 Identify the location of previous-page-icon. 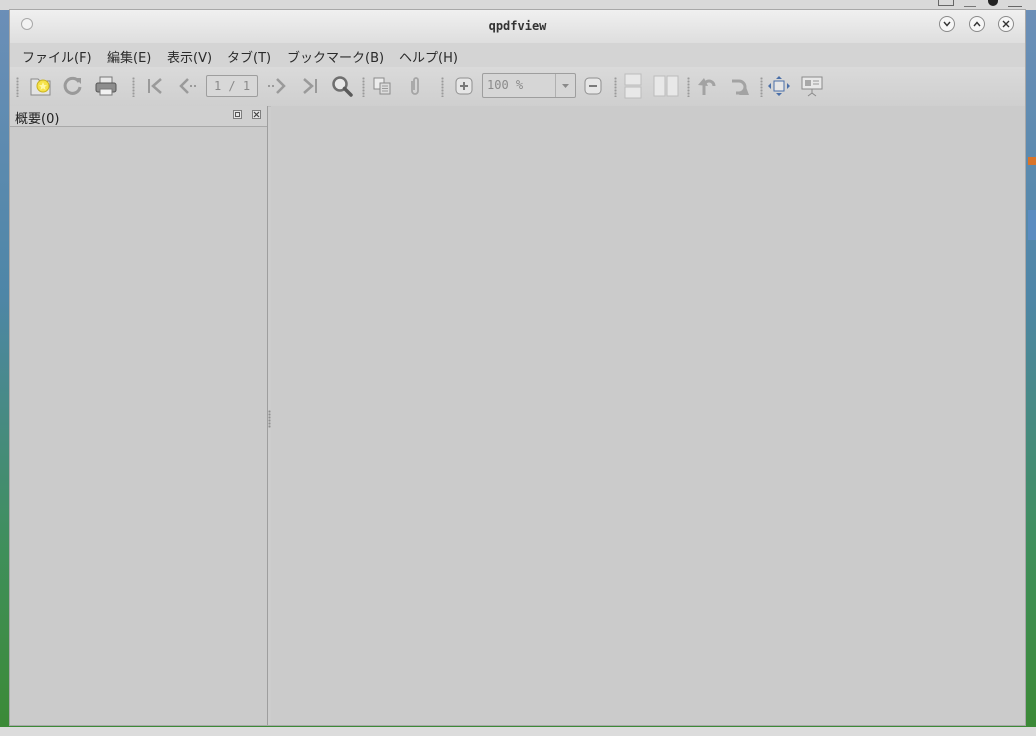
(188, 86).